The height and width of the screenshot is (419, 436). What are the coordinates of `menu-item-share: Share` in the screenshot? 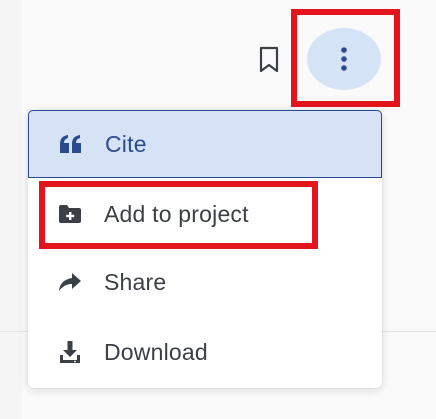 It's located at (205, 282).